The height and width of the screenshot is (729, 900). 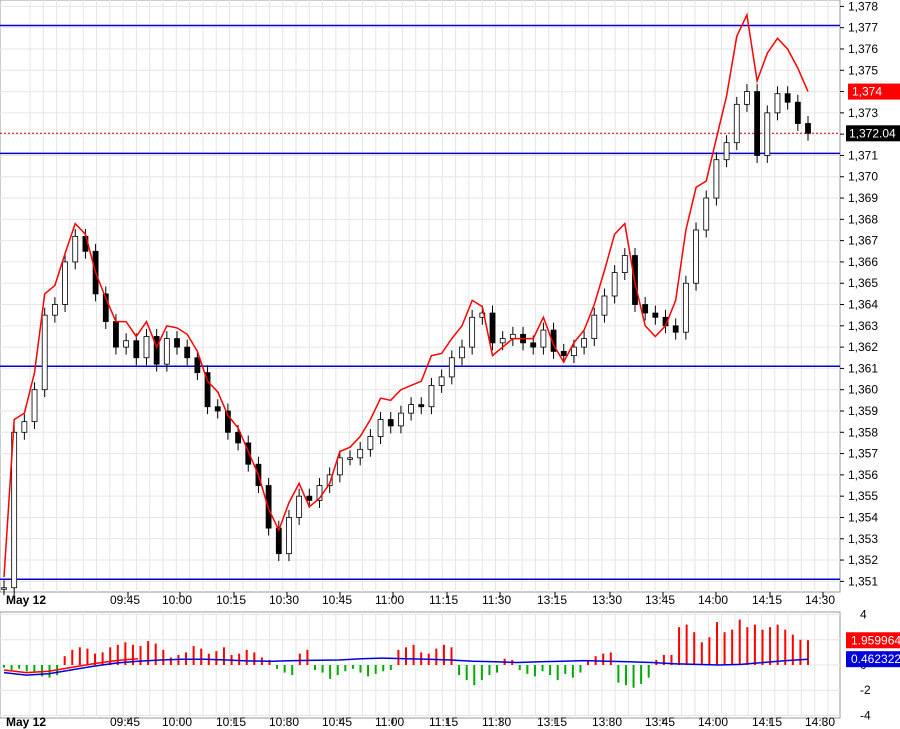 I want to click on y-tick-label: 1,354, so click(x=863, y=517).